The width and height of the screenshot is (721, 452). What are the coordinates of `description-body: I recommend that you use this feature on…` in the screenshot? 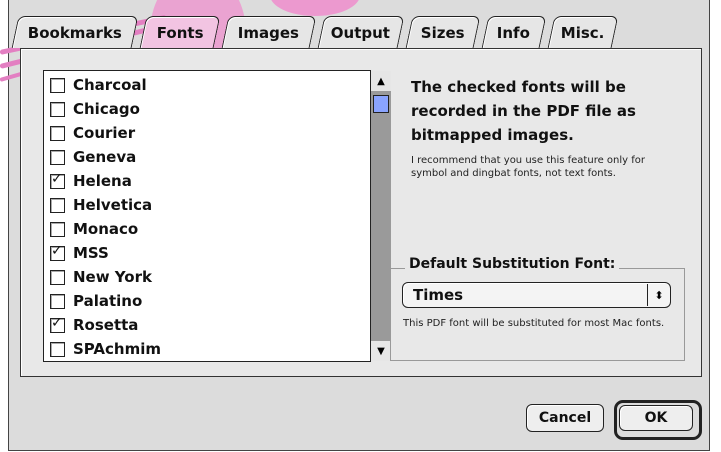 It's located at (528, 167).